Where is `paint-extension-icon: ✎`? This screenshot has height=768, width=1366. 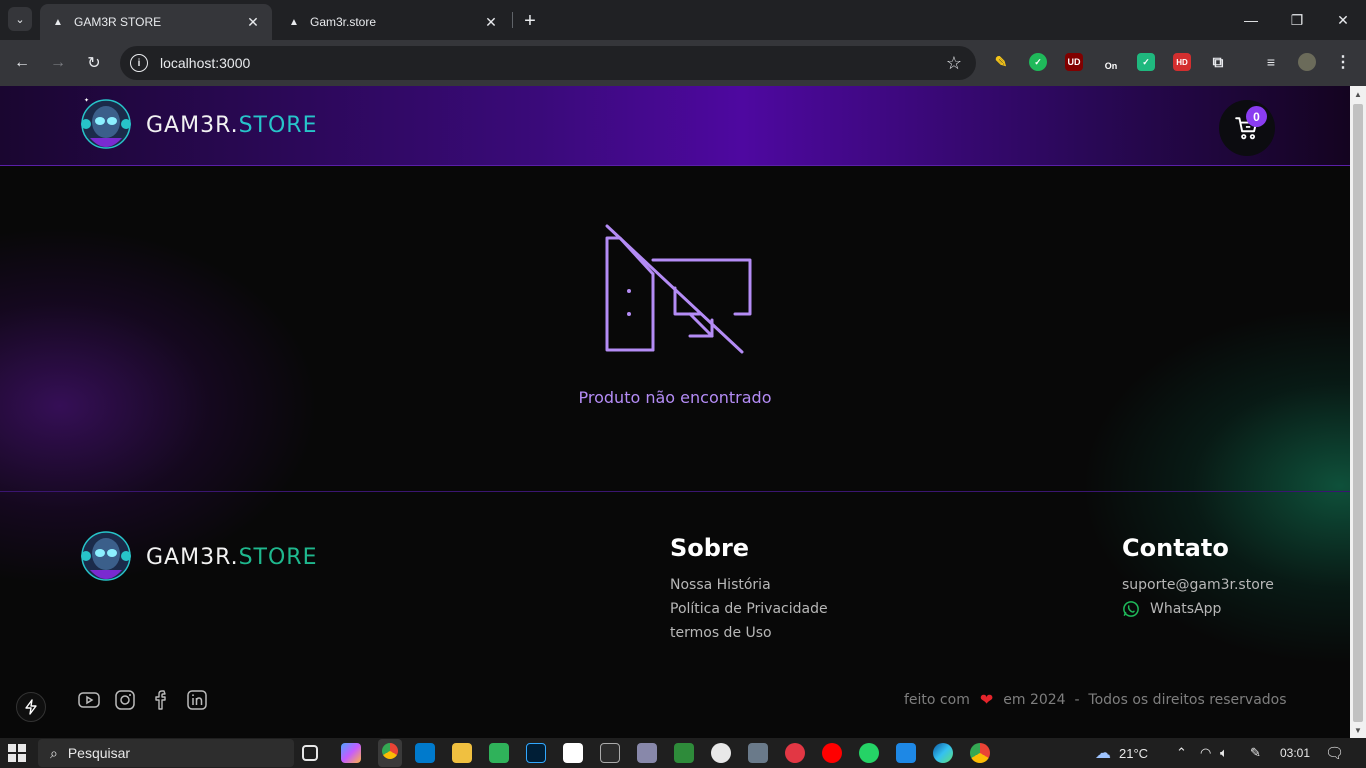
paint-extension-icon: ✎ is located at coordinates (1001, 62).